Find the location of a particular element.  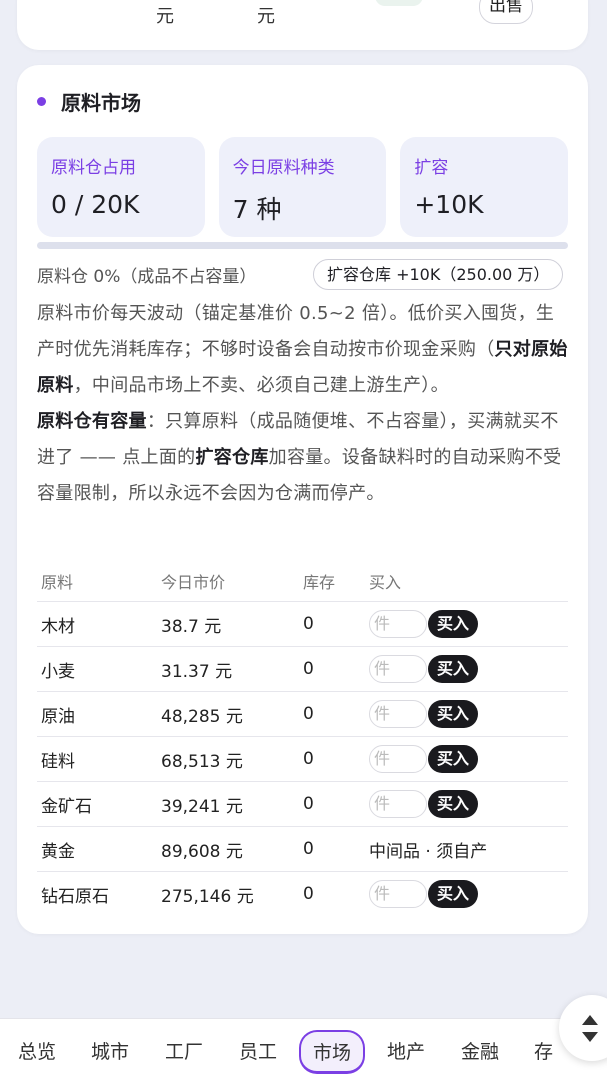

expand-warehouse-button: 扩容仓库 +10K（250.00 万） is located at coordinates (438, 274).